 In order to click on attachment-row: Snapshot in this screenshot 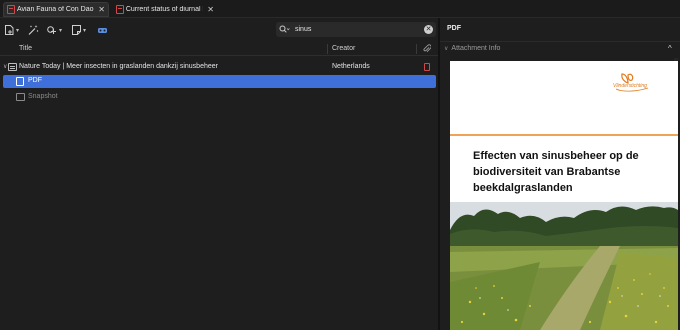, I will do `click(220, 97)`.